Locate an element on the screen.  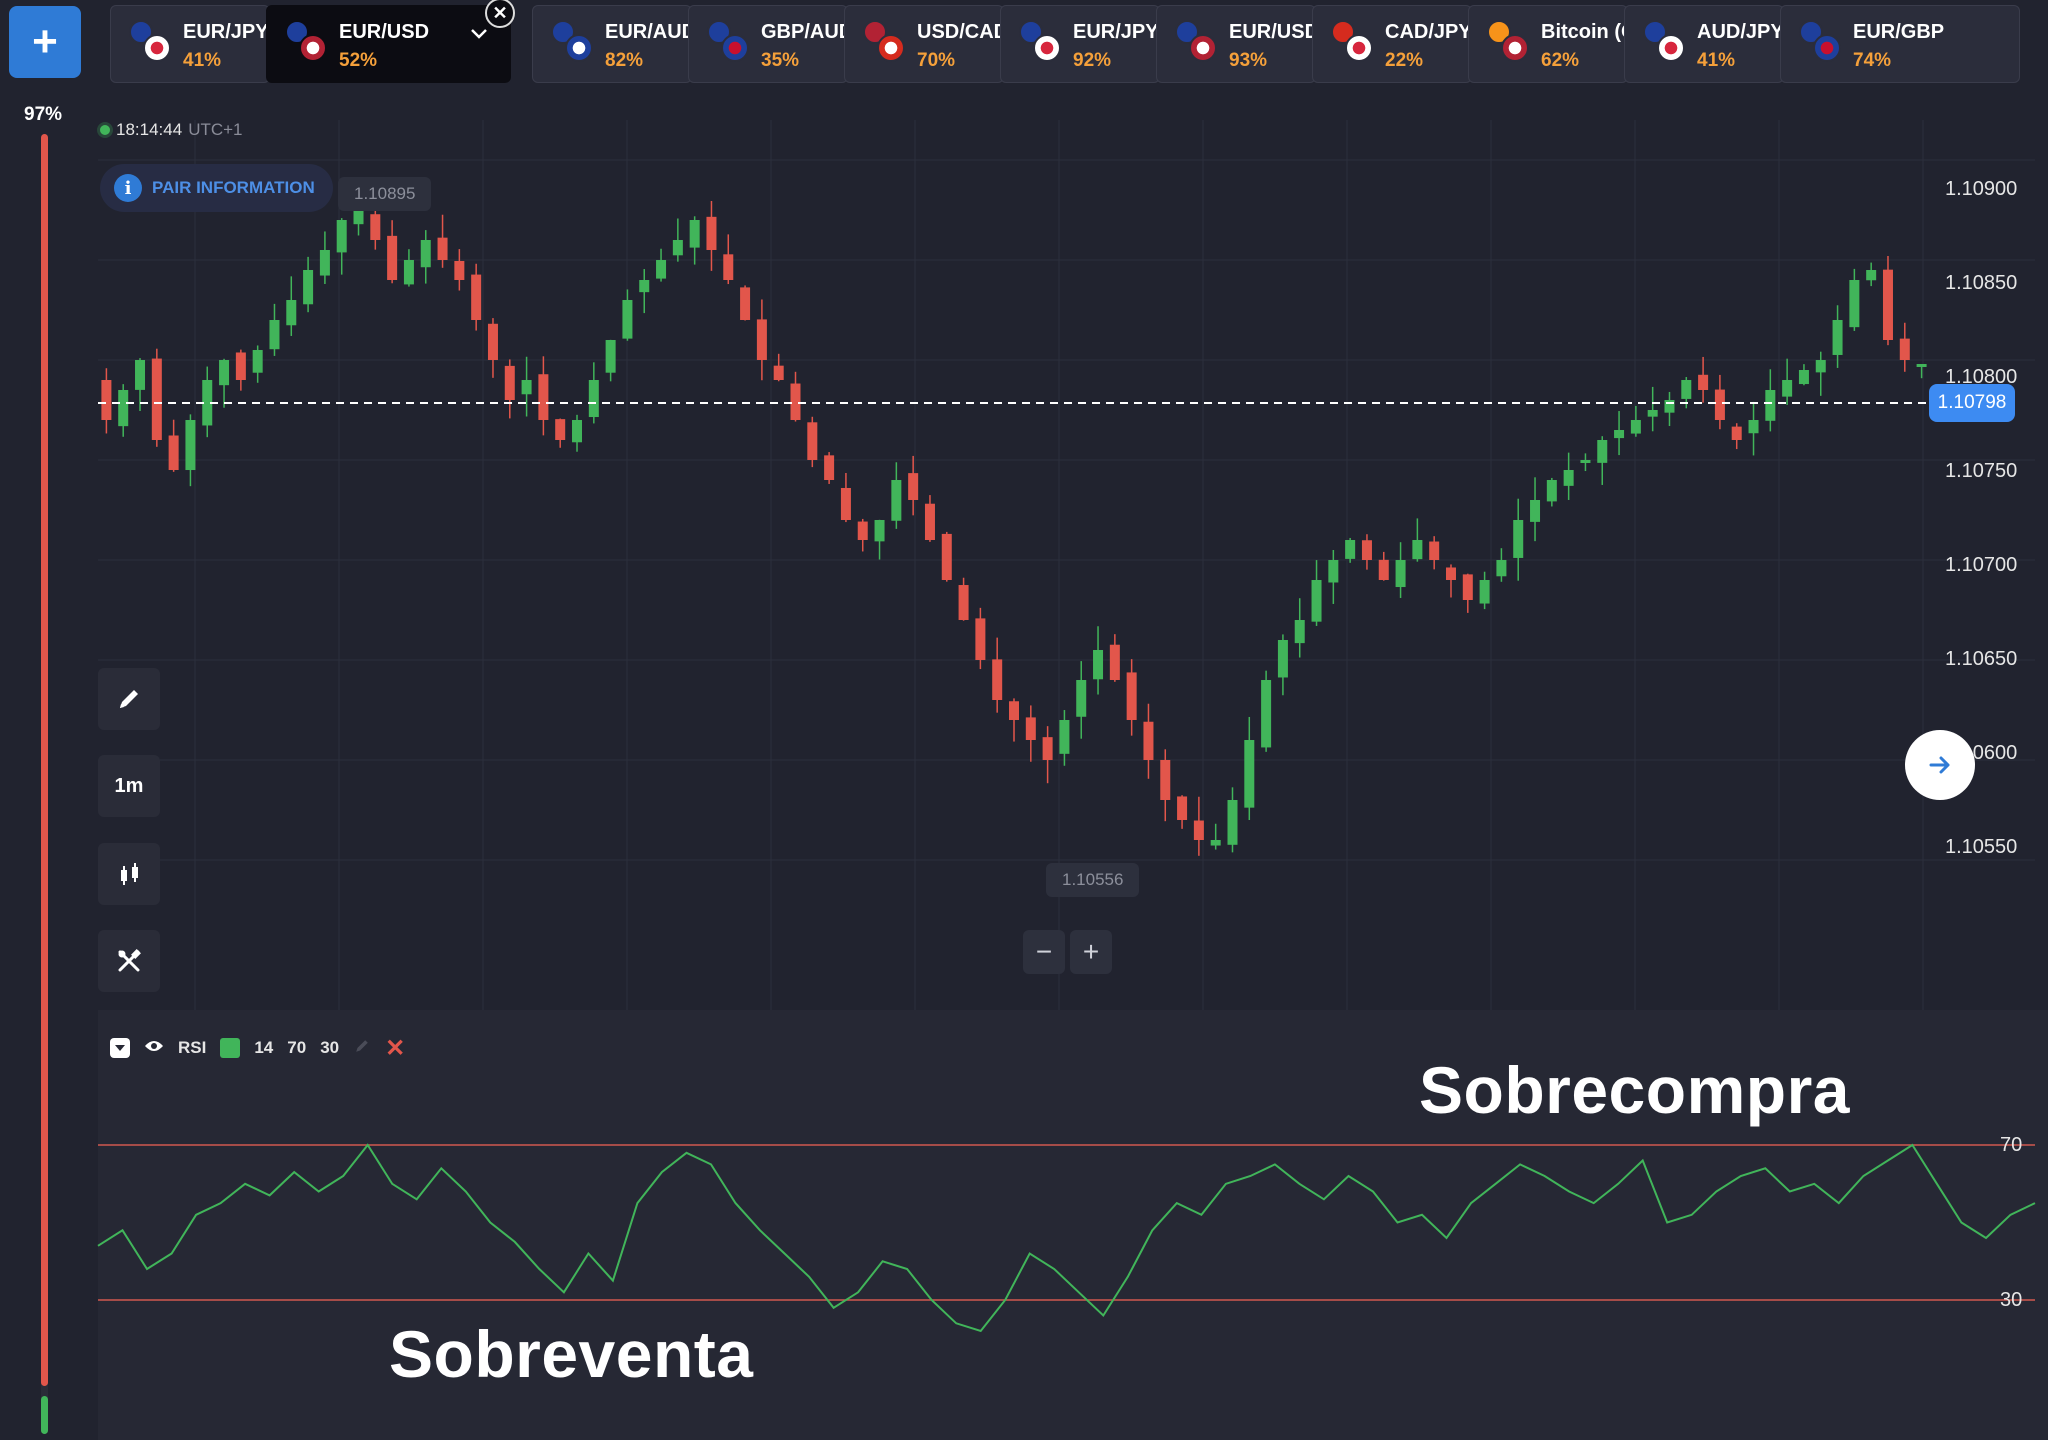
zoom-out-button: − is located at coordinates (1044, 952).